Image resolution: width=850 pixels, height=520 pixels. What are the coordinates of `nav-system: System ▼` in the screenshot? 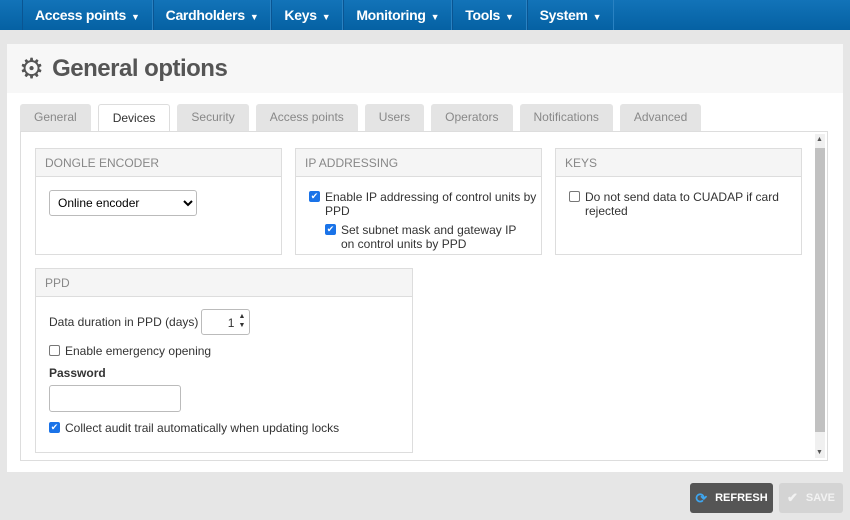 It's located at (570, 15).